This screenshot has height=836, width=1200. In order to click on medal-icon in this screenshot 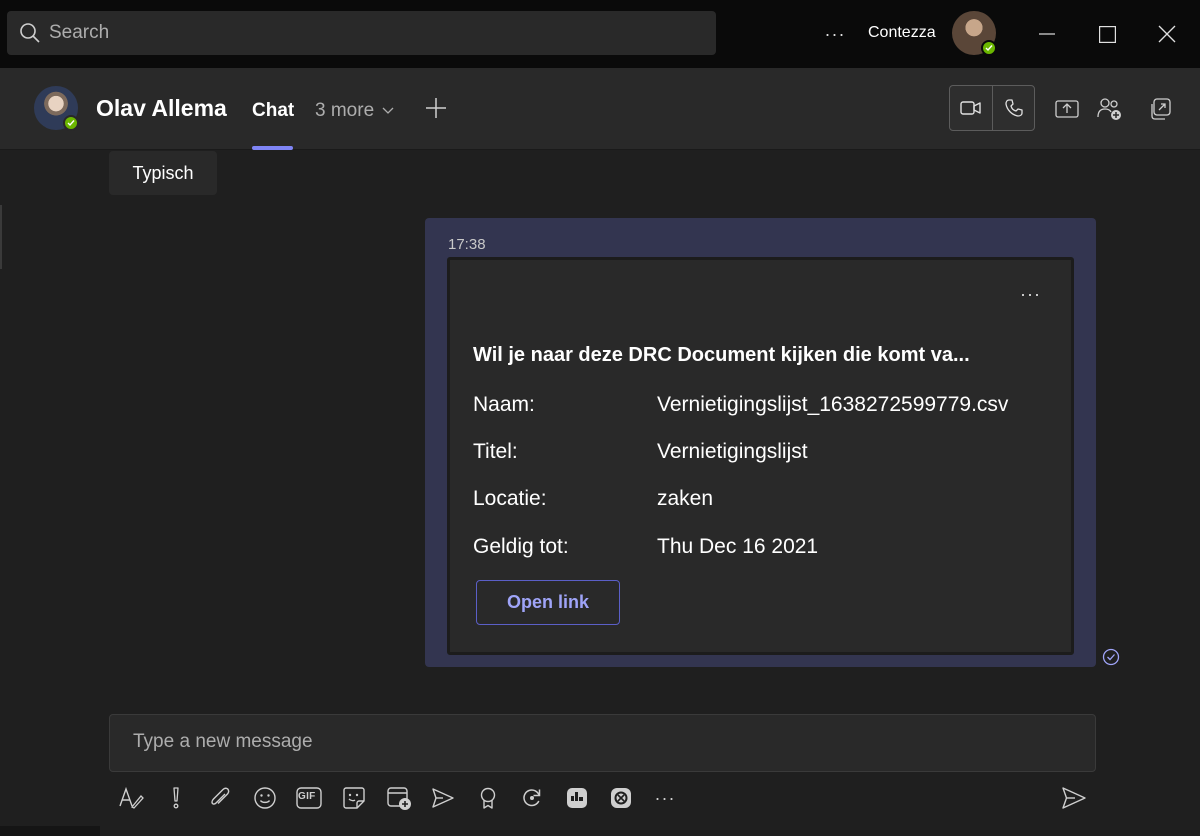, I will do `click(488, 798)`.